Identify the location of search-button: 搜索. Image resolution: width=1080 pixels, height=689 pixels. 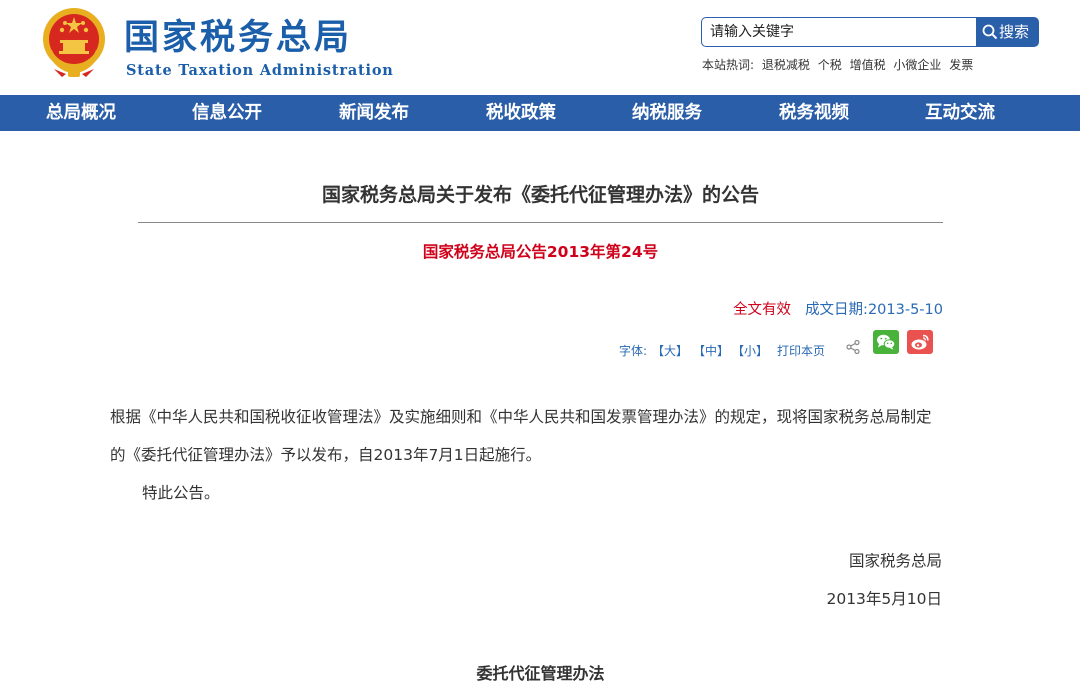
(1007, 32).